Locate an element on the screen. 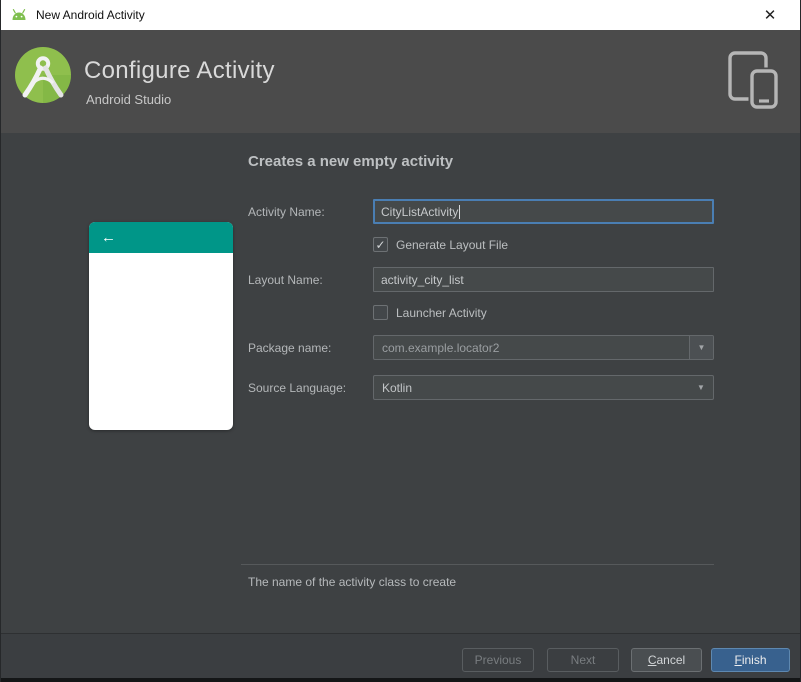  finish-button: Finish is located at coordinates (750, 660).